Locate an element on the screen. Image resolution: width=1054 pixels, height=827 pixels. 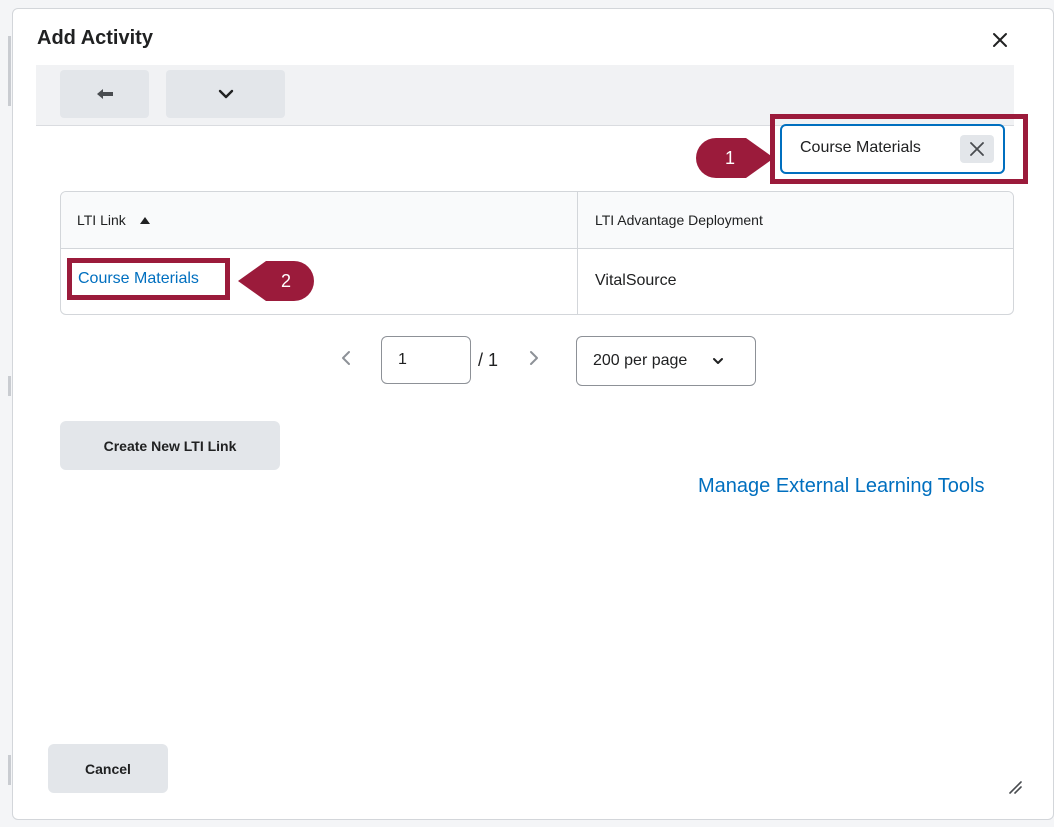
search-input-value: Course Materials is located at coordinates (860, 147).